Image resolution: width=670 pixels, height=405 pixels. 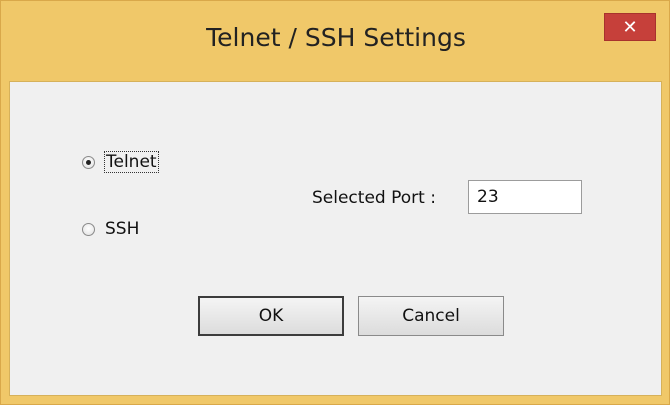 What do you see at coordinates (525, 197) in the screenshot?
I see `port-input` at bounding box center [525, 197].